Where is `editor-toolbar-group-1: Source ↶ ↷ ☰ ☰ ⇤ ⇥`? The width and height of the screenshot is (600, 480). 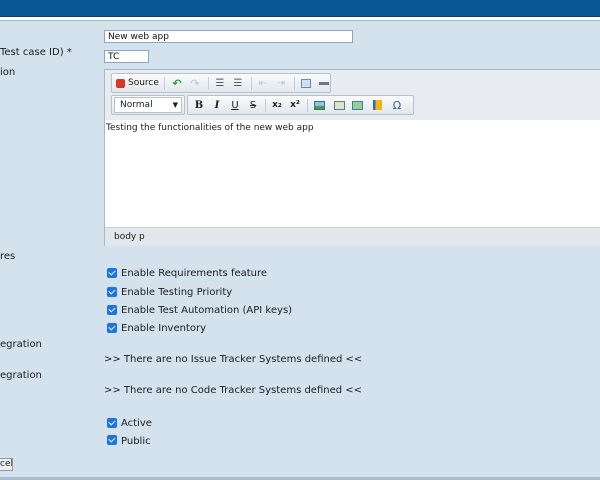
editor-toolbar-group-1: Source ↶ ↷ ☰ ☰ ⇤ ⇥ is located at coordinates (221, 83).